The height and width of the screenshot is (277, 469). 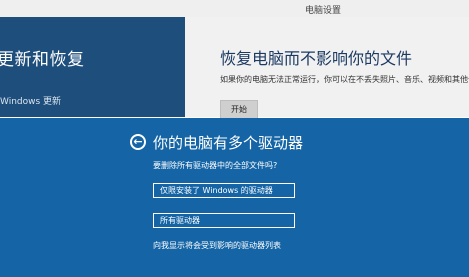 I want to click on start-button: 开始, so click(x=239, y=109).